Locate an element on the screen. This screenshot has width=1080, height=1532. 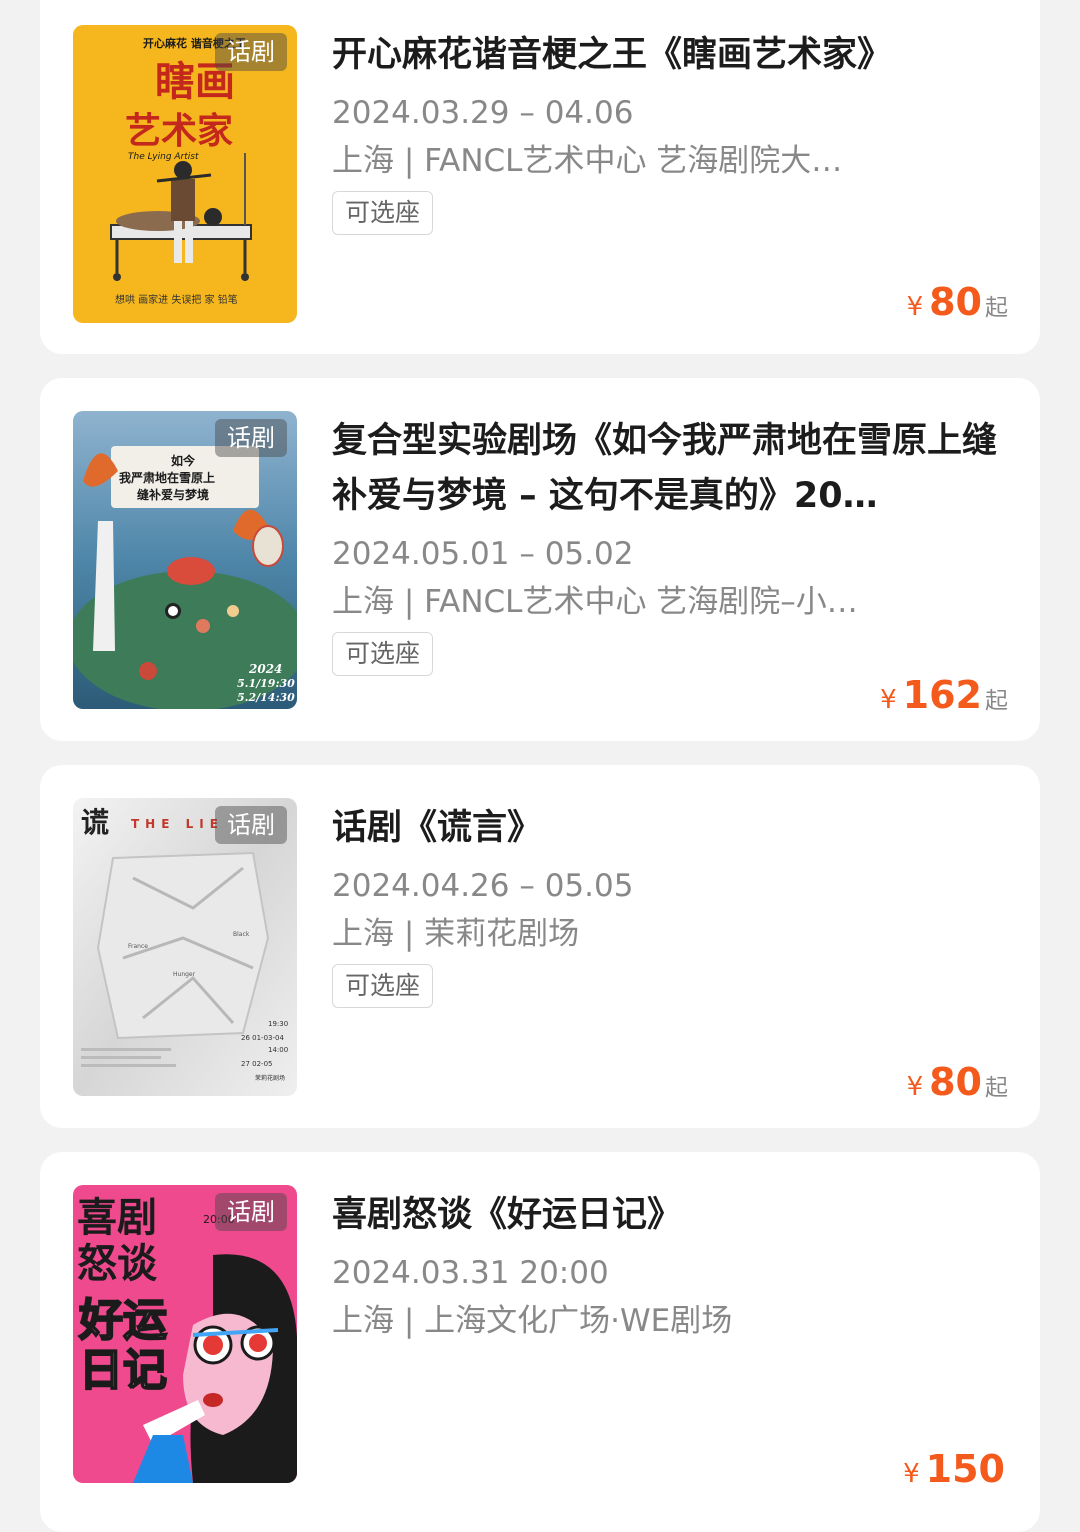
show-title: 开心麻花谐音梗之王《瞎画艺术家》 is located at coordinates (671, 55).